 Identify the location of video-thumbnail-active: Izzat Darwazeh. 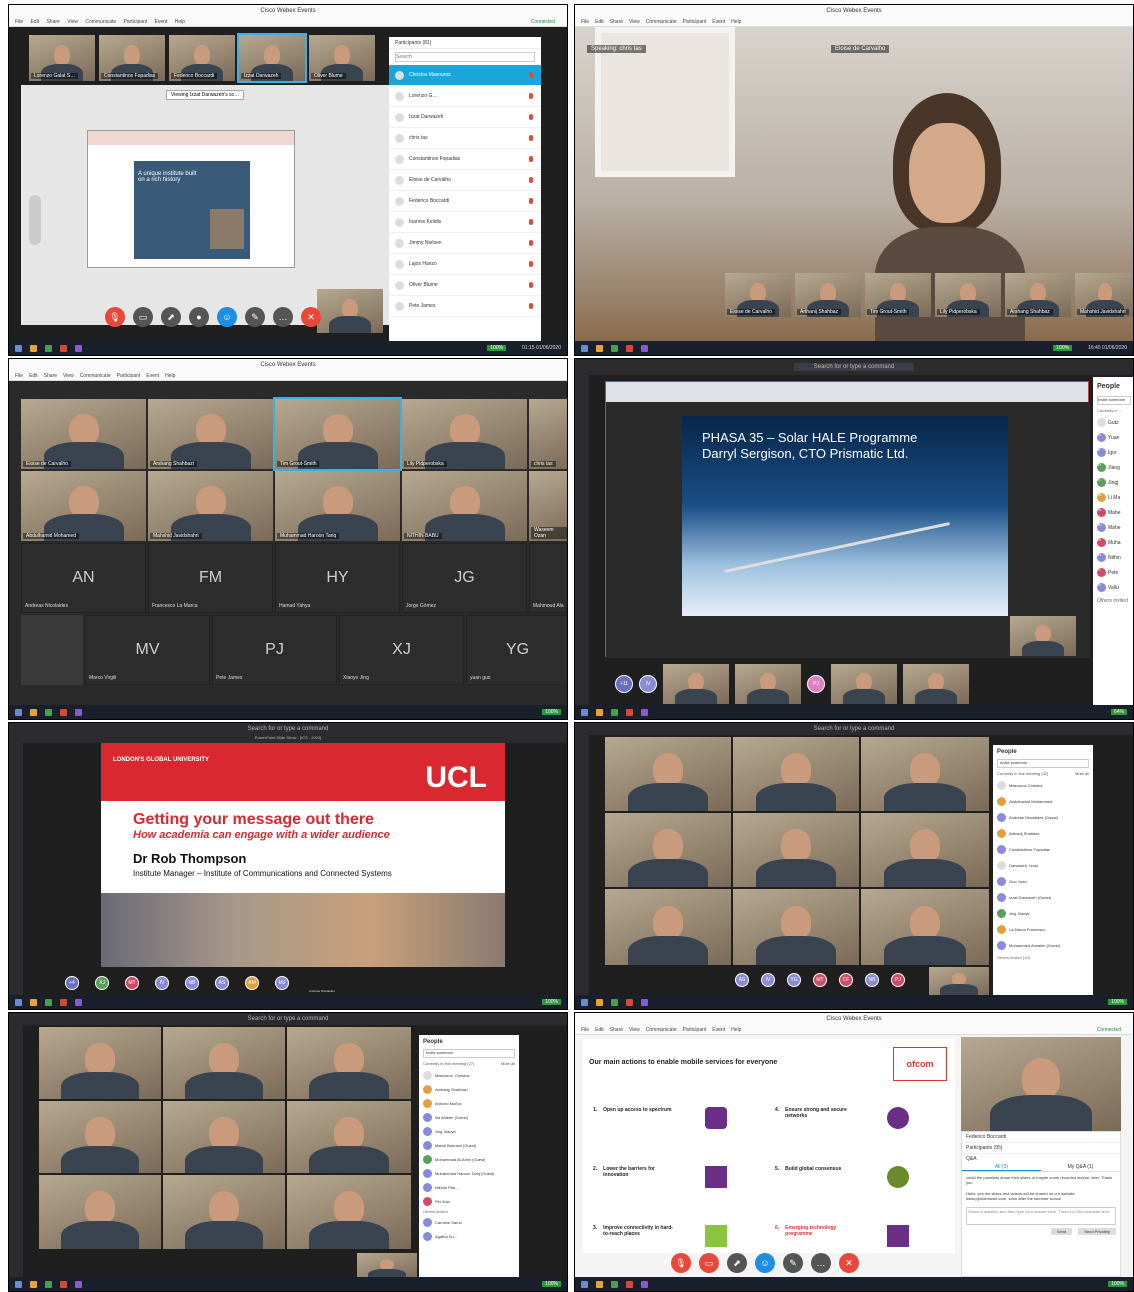
(272, 58).